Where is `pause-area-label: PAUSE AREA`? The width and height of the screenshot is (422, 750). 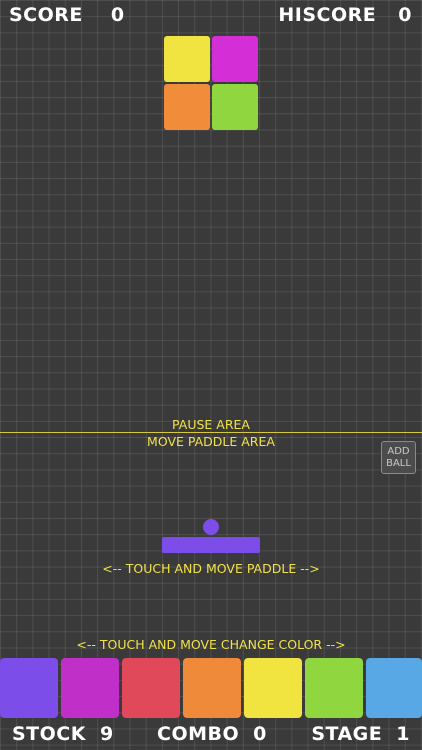
pause-area-label: PAUSE AREA is located at coordinates (211, 424).